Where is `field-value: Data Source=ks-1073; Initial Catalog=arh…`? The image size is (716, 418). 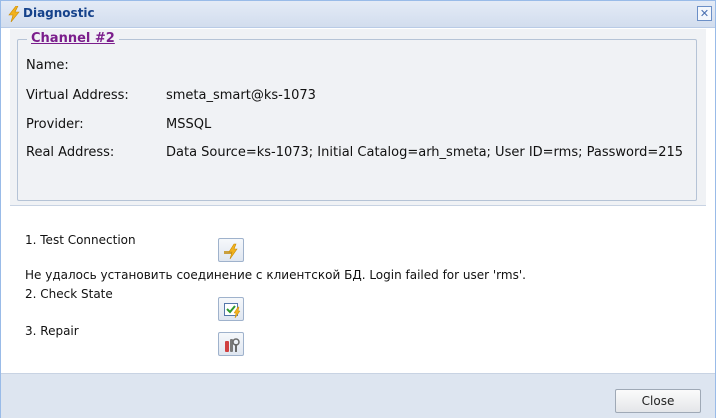 field-value: Data Source=ks-1073; Initial Catalog=arh… is located at coordinates (425, 152).